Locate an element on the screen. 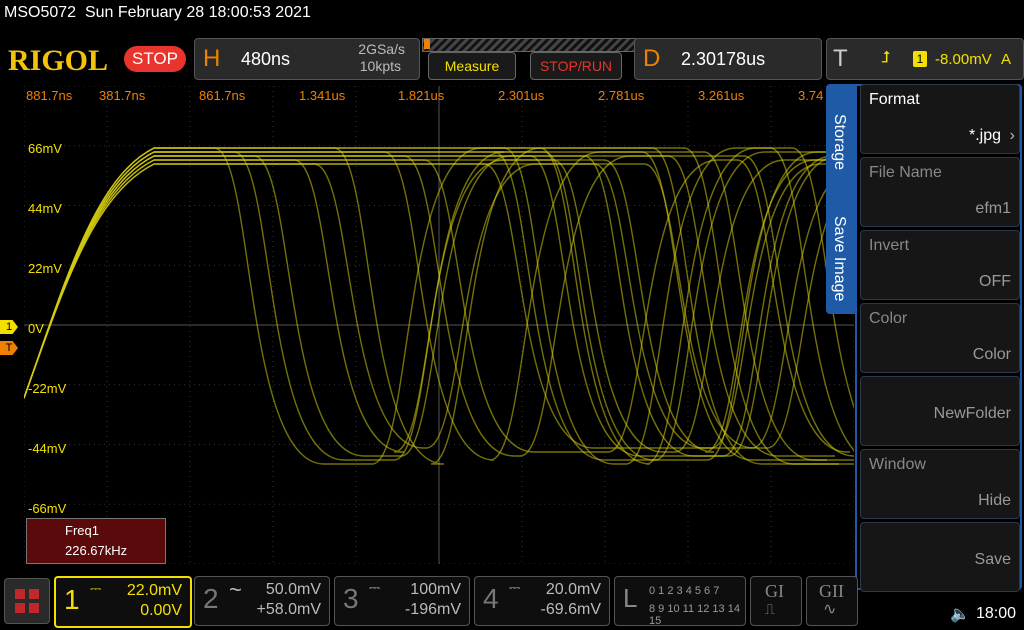 The width and height of the screenshot is (1024, 630). channel-3-offset: -196mV is located at coordinates (432, 609).